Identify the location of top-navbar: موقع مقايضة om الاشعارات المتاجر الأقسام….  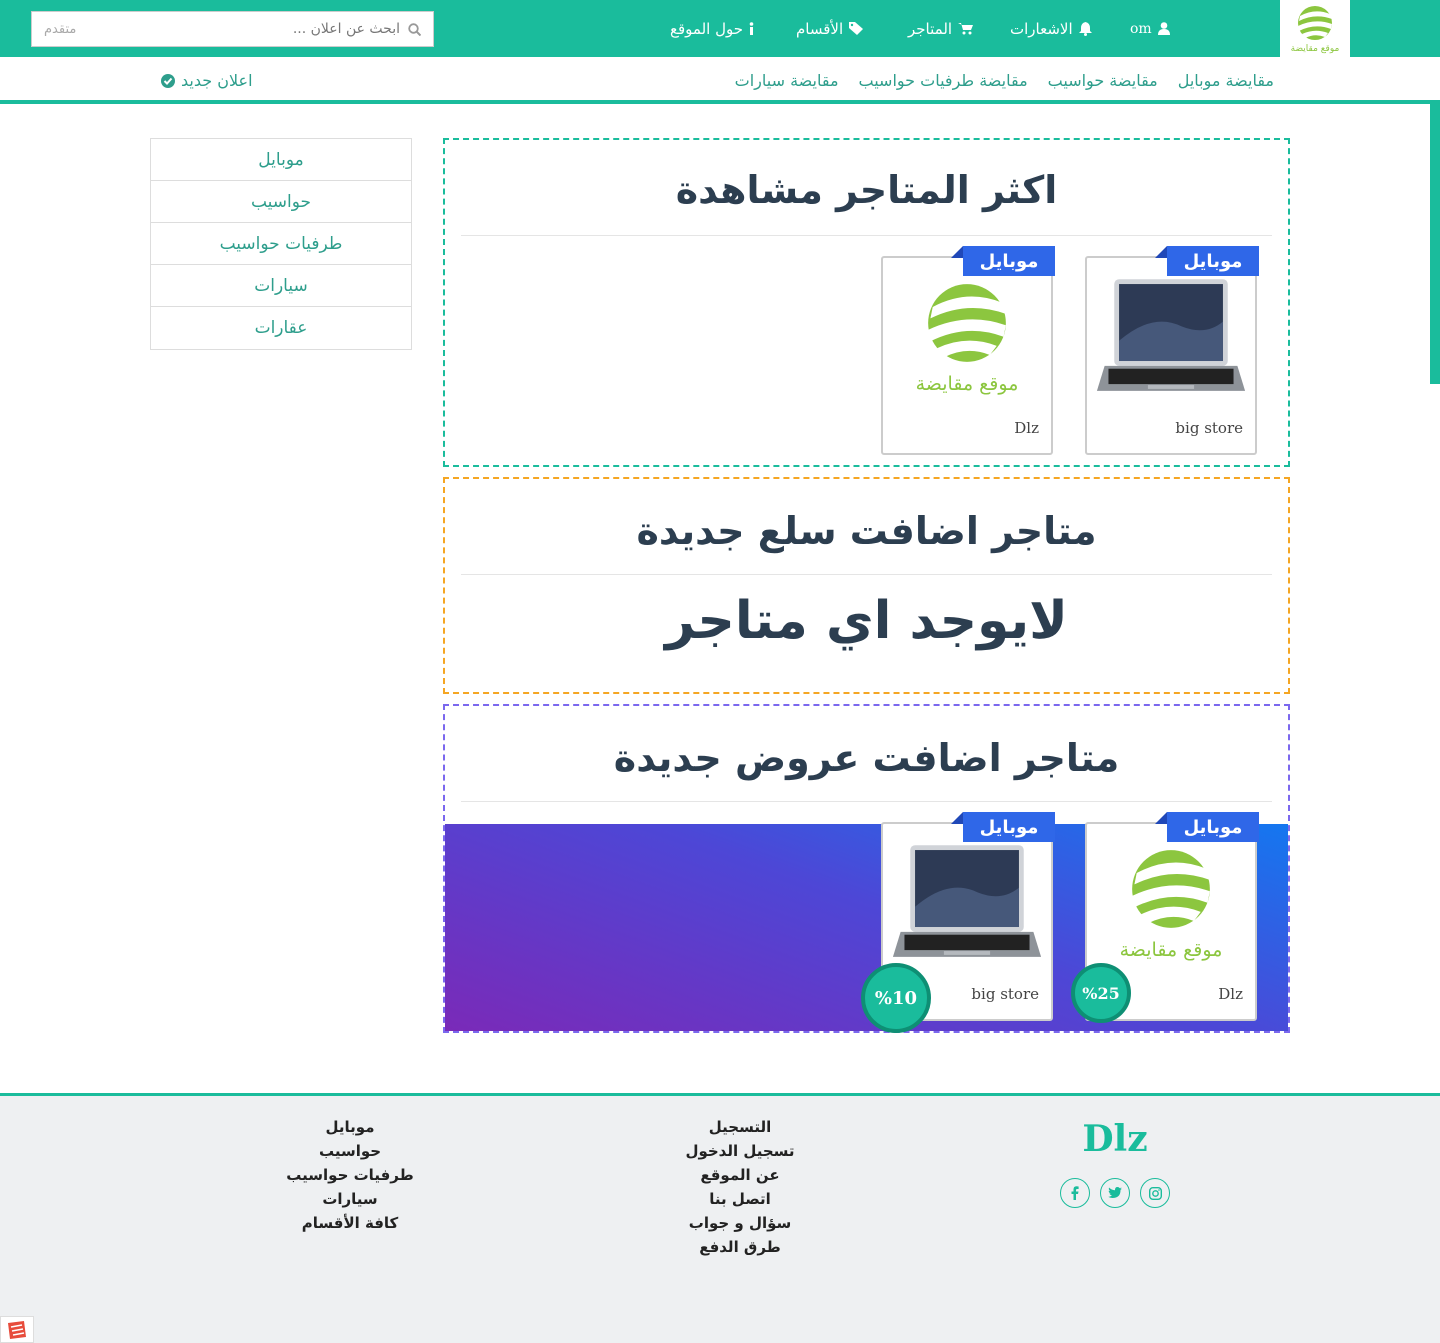
(720, 28).